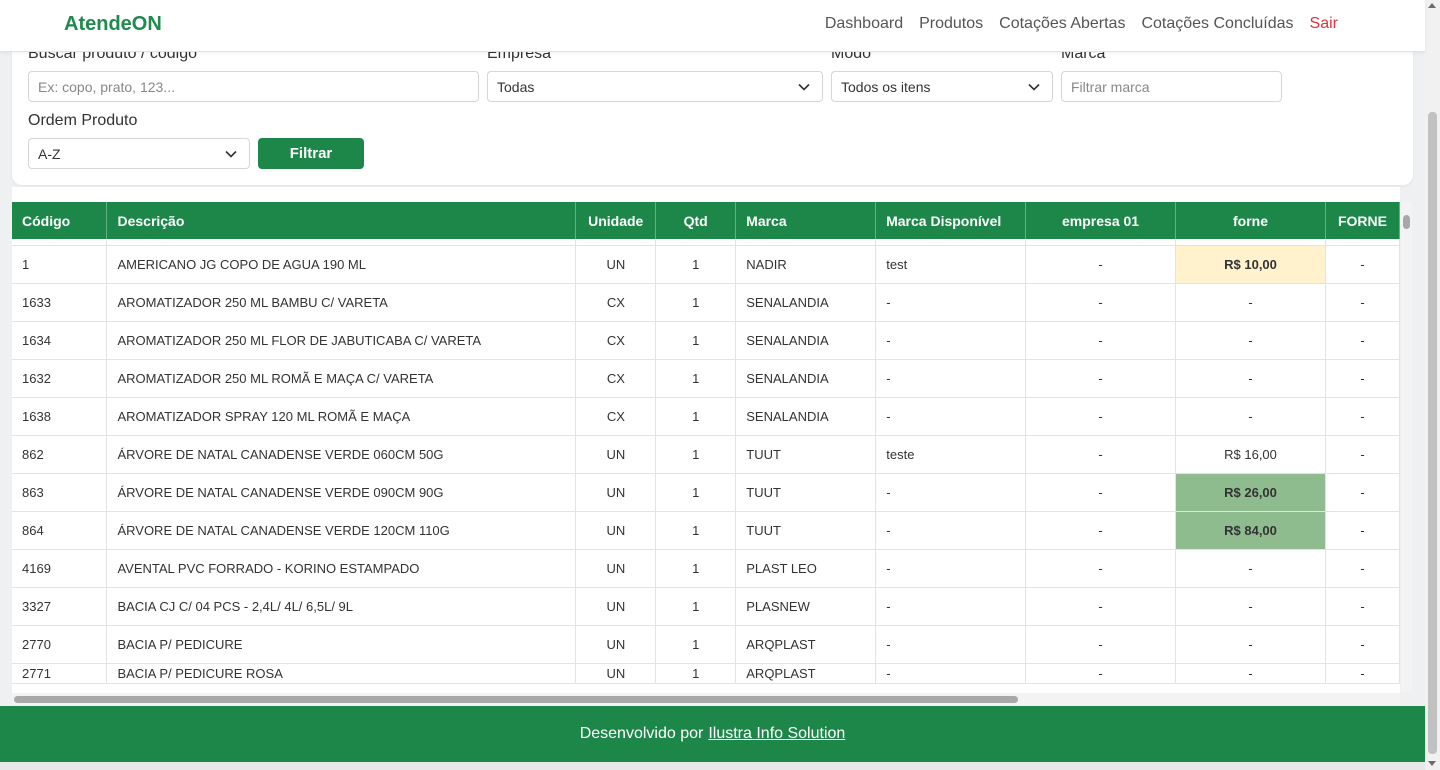  Describe the element at coordinates (1101, 220) in the screenshot. I see `col-empresa-01: empresa 01` at that location.